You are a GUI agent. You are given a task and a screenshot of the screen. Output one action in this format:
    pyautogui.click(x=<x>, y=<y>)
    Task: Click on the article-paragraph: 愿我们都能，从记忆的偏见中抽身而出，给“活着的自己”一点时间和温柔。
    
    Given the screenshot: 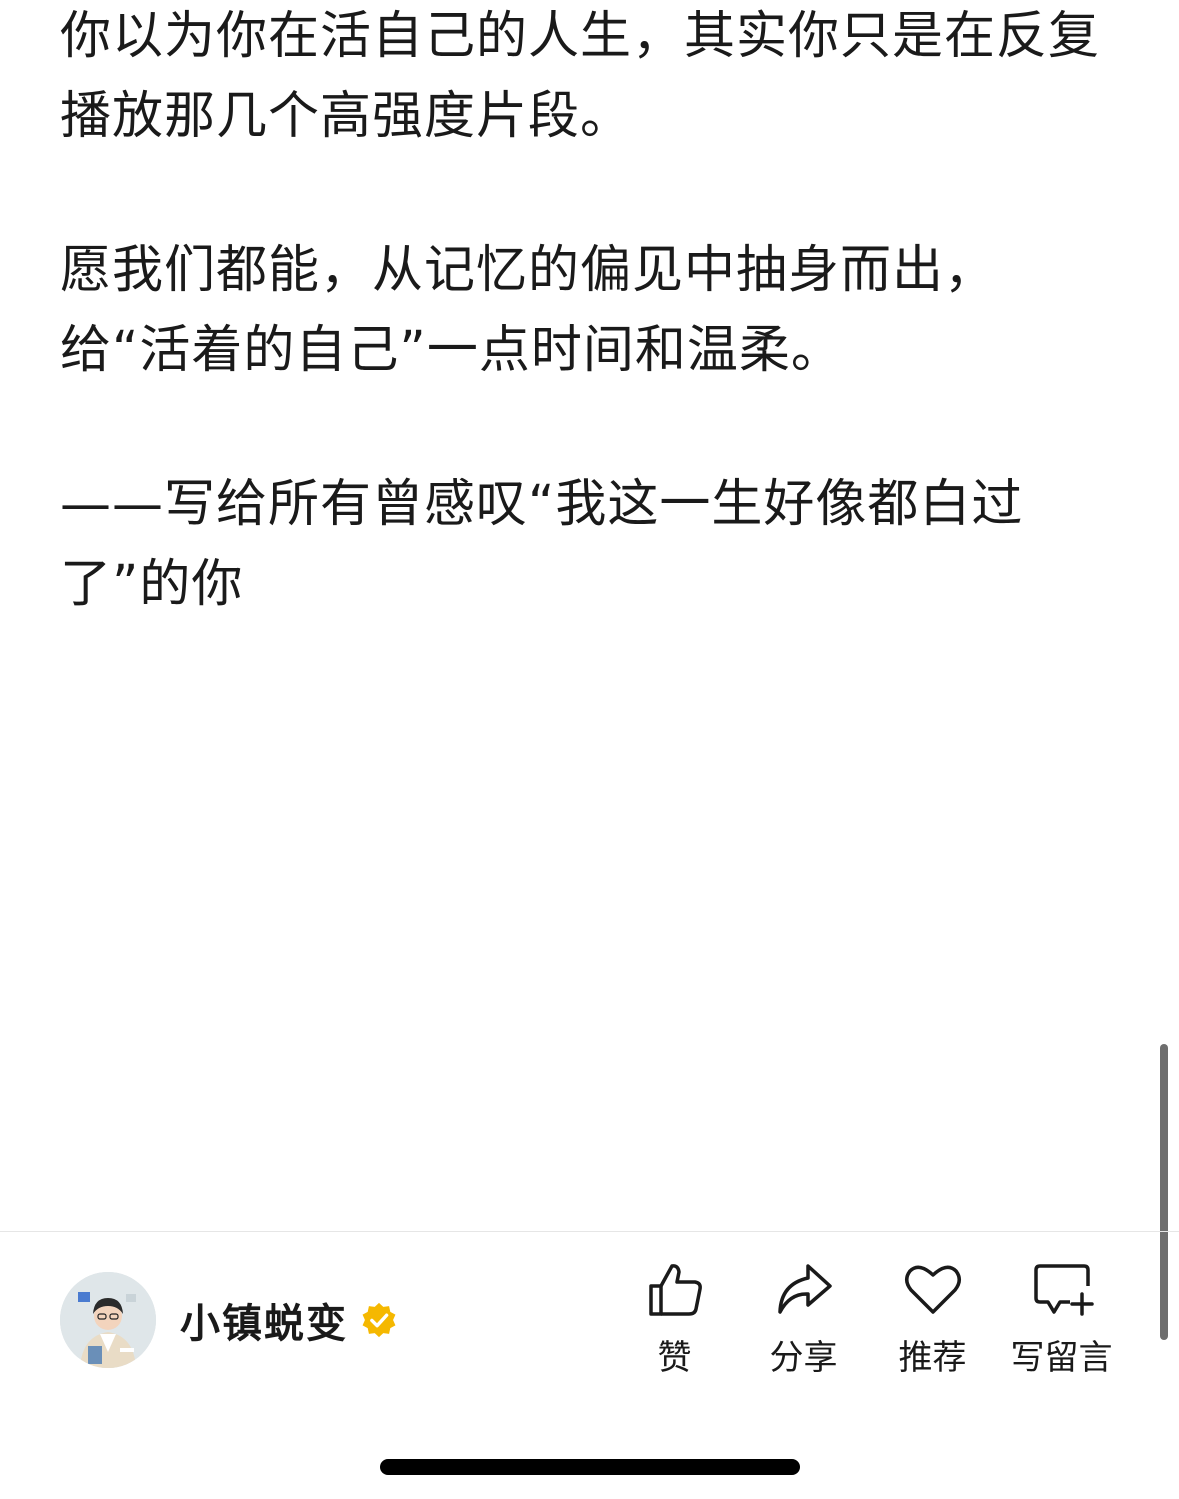 What is the action you would take?
    pyautogui.click(x=528, y=310)
    